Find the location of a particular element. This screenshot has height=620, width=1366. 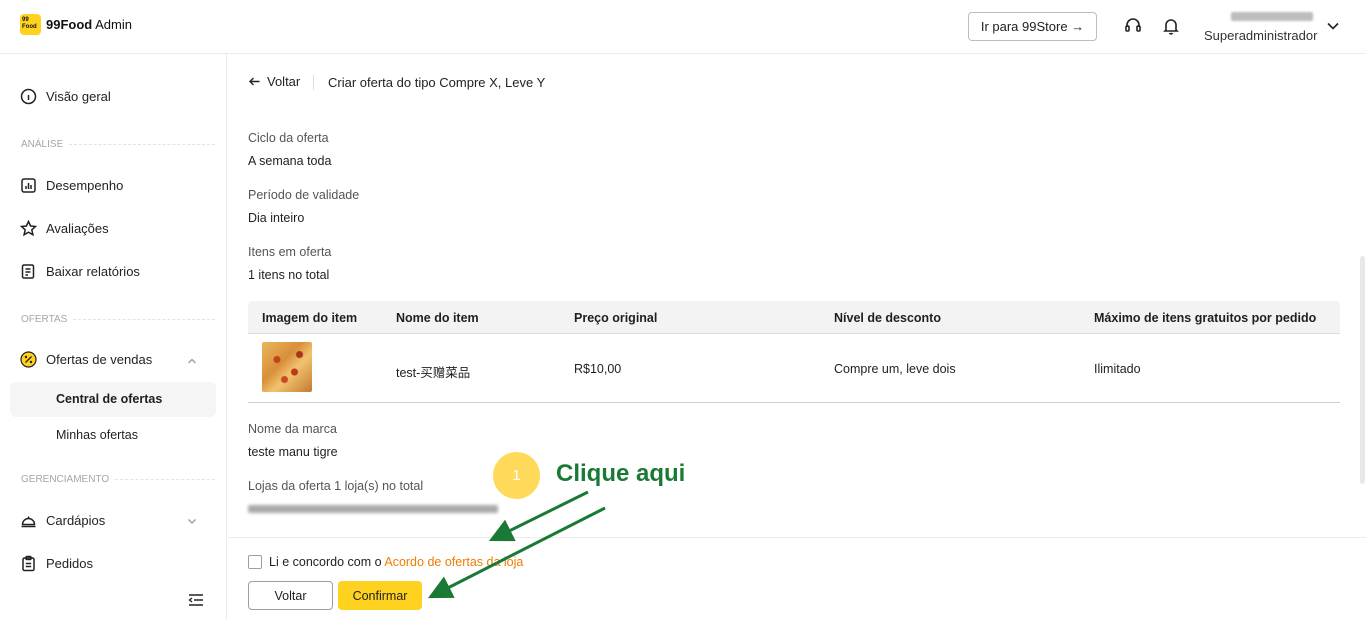

chevron-up-icon is located at coordinates (192, 361).